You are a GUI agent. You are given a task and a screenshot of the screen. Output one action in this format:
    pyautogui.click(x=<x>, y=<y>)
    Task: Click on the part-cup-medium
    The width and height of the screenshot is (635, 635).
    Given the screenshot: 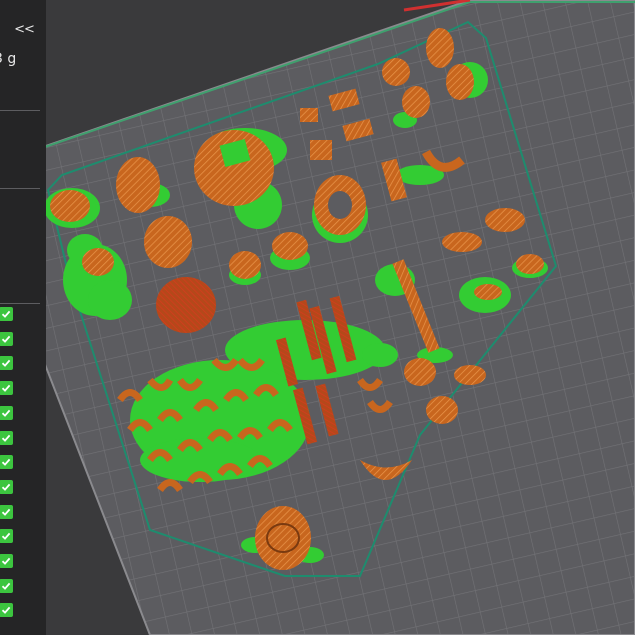 What is the action you would take?
    pyautogui.click(x=168, y=242)
    